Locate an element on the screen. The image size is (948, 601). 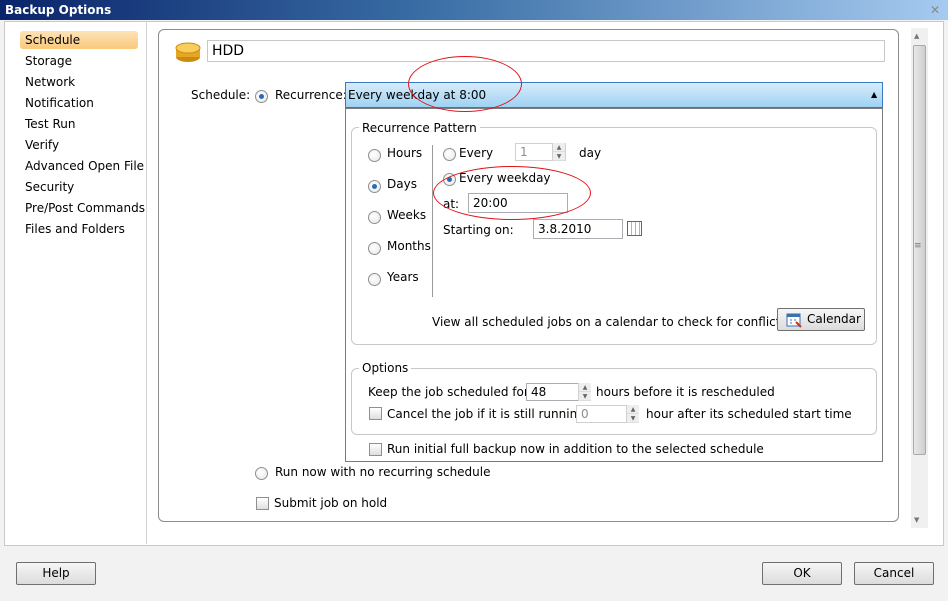
calendar-button-label: Calendar is located at coordinates (834, 319).